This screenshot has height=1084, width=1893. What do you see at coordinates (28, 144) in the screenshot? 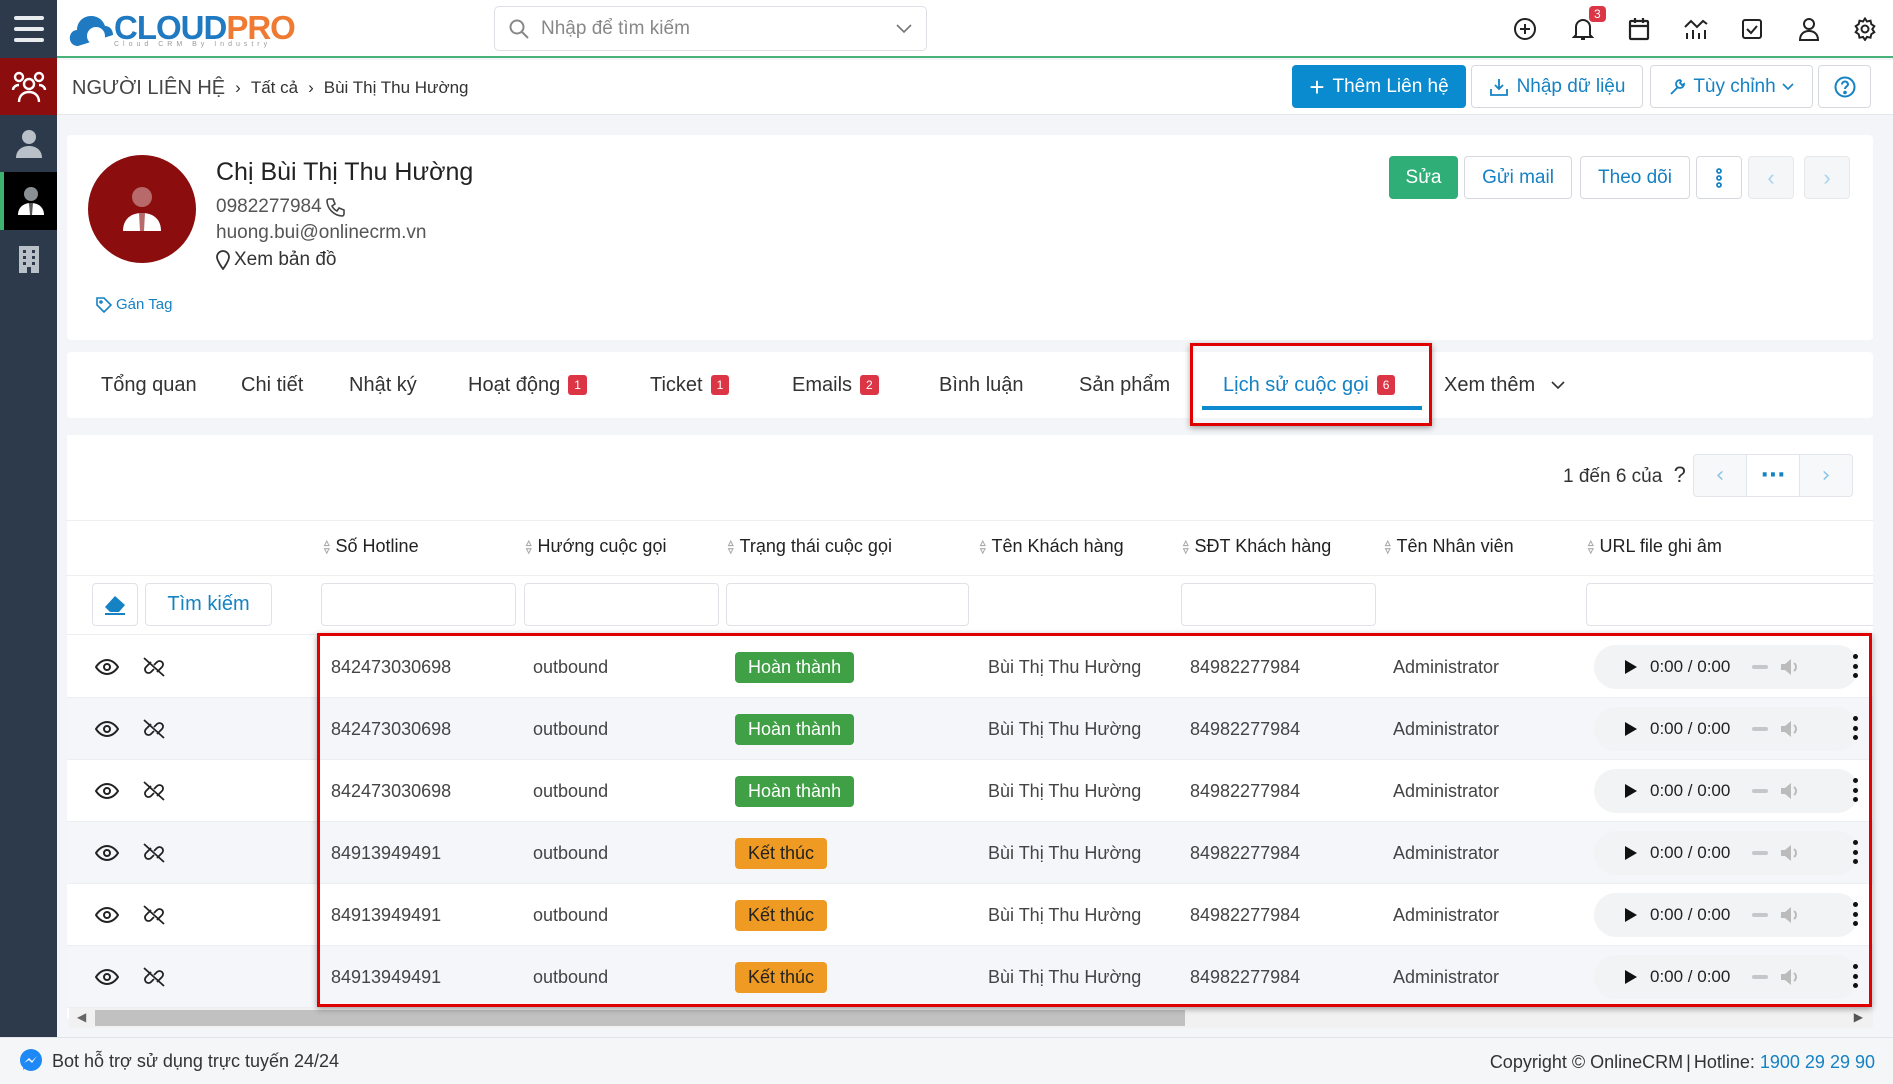
I see `sidebar-item-users` at bounding box center [28, 144].